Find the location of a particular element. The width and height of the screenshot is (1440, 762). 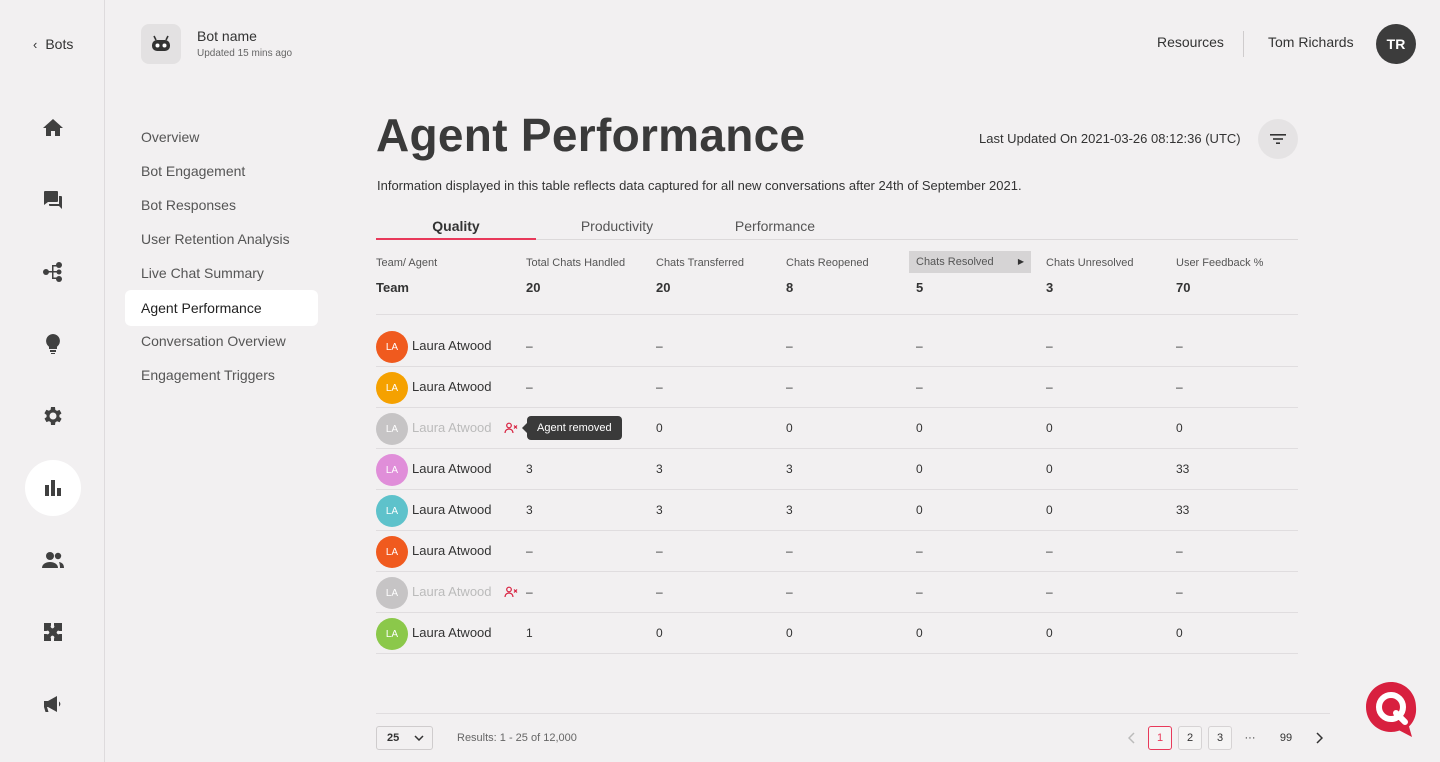

subnav-item-overview: Overview is located at coordinates (221, 137).